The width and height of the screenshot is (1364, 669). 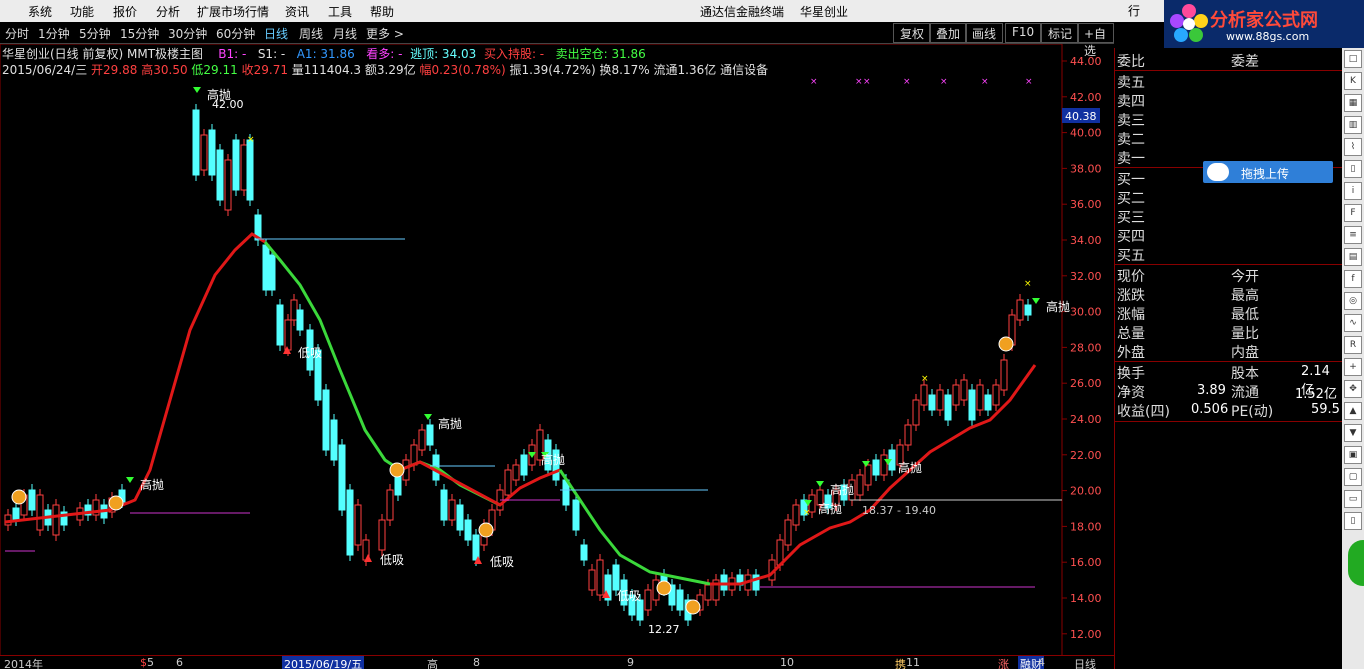 What do you see at coordinates (1252, 412) in the screenshot?
I see `pe-label: PE(动)` at bounding box center [1252, 412].